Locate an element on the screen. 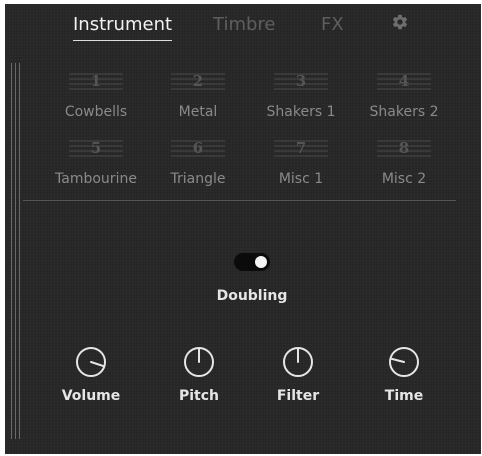 Image resolution: width=482 pixels, height=456 pixels. slot-number-badge: 7 is located at coordinates (301, 148).